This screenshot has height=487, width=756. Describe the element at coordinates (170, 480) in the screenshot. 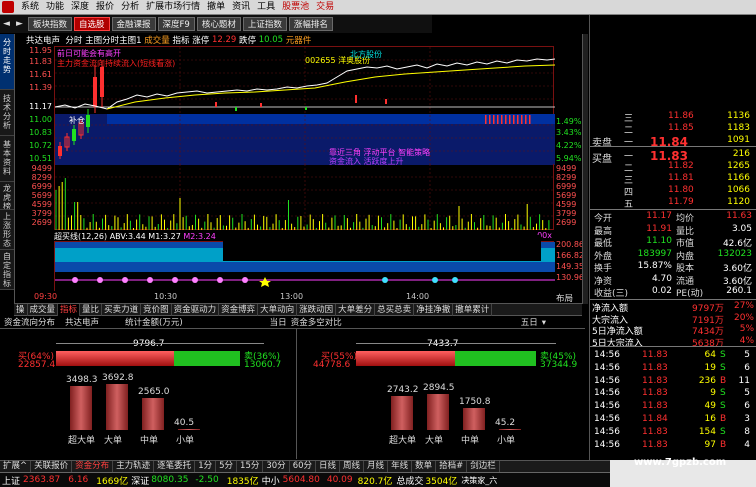

I see `sz-value: 8080.35` at that location.